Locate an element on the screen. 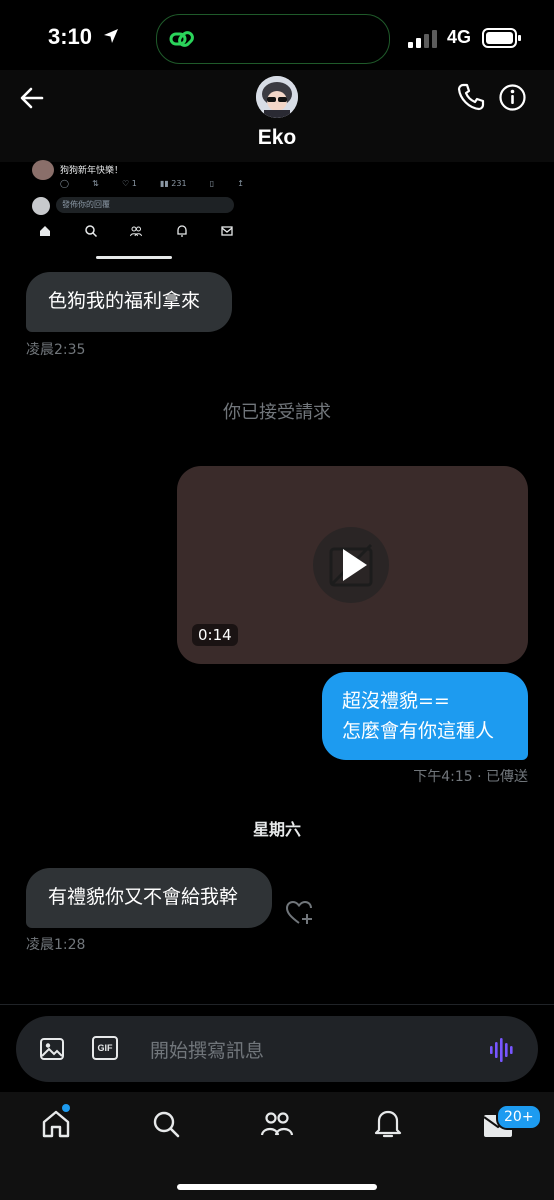 Image resolution: width=554 pixels, height=1200 pixels. search-icon is located at coordinates (166, 1124).